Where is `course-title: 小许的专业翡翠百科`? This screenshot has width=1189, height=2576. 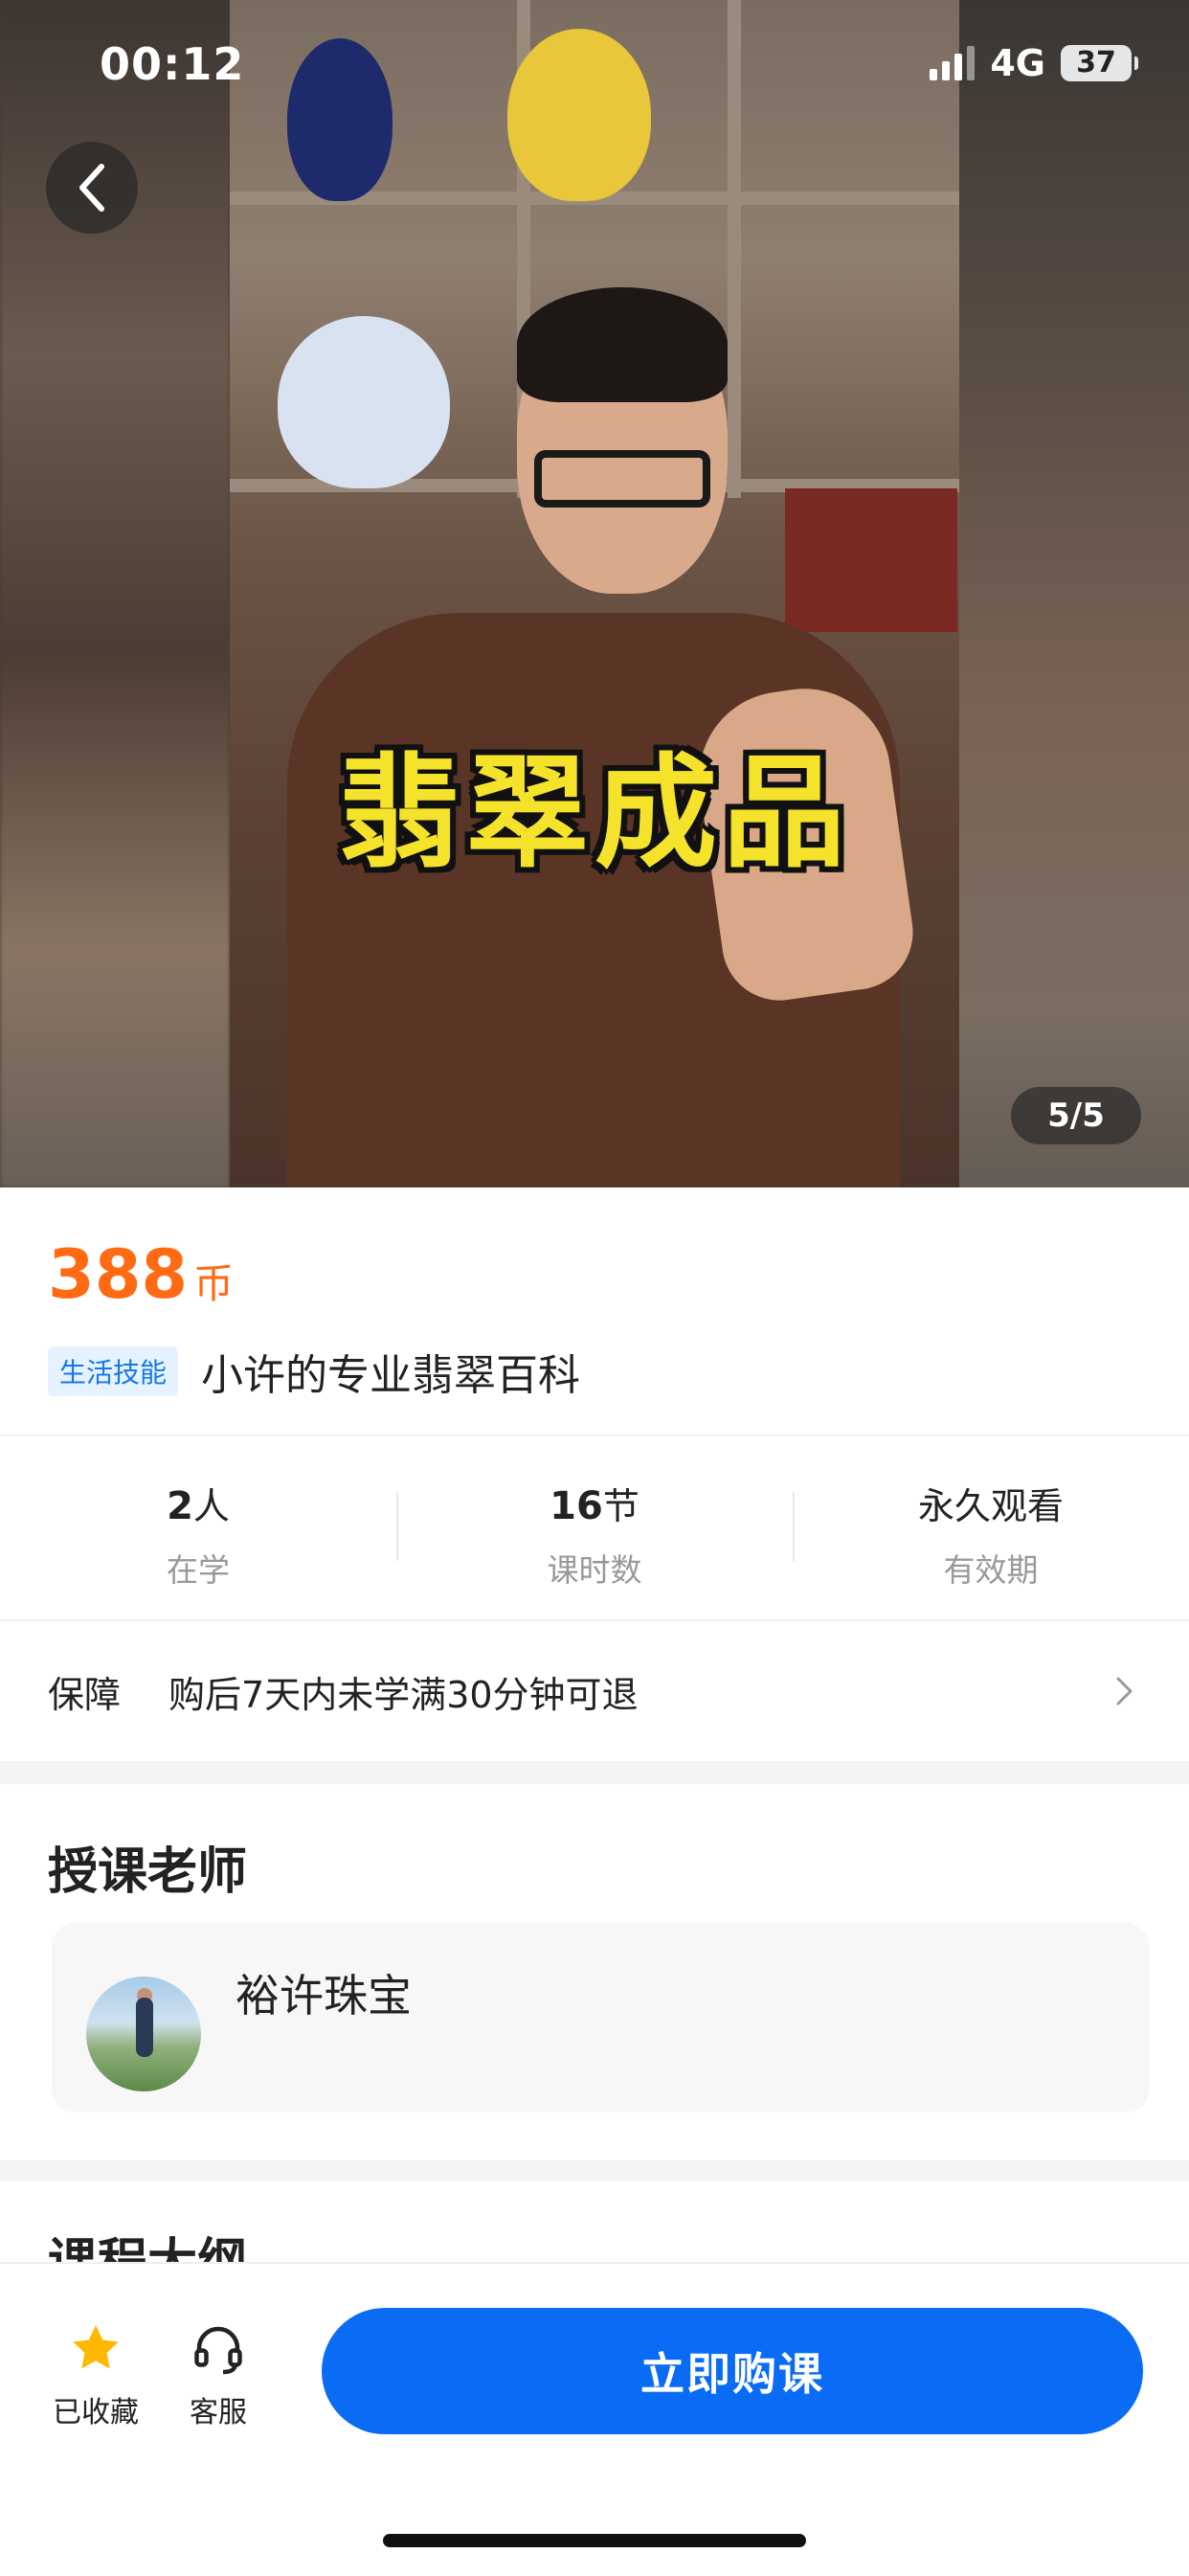 course-title: 小许的专业翡翠百科 is located at coordinates (391, 1375).